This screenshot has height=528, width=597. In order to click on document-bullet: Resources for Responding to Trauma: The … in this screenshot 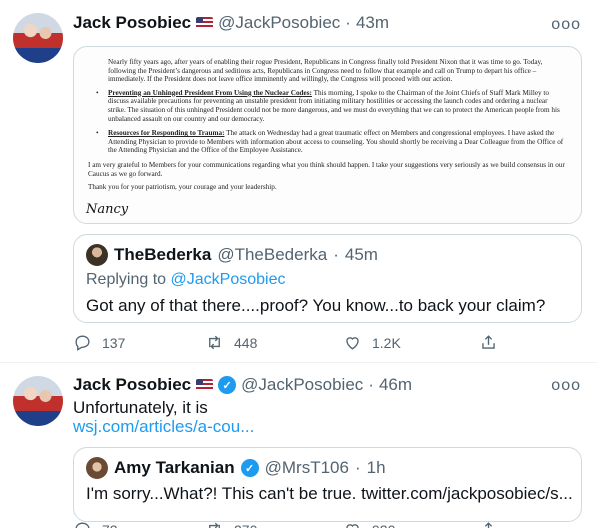, I will do `click(327, 142)`.